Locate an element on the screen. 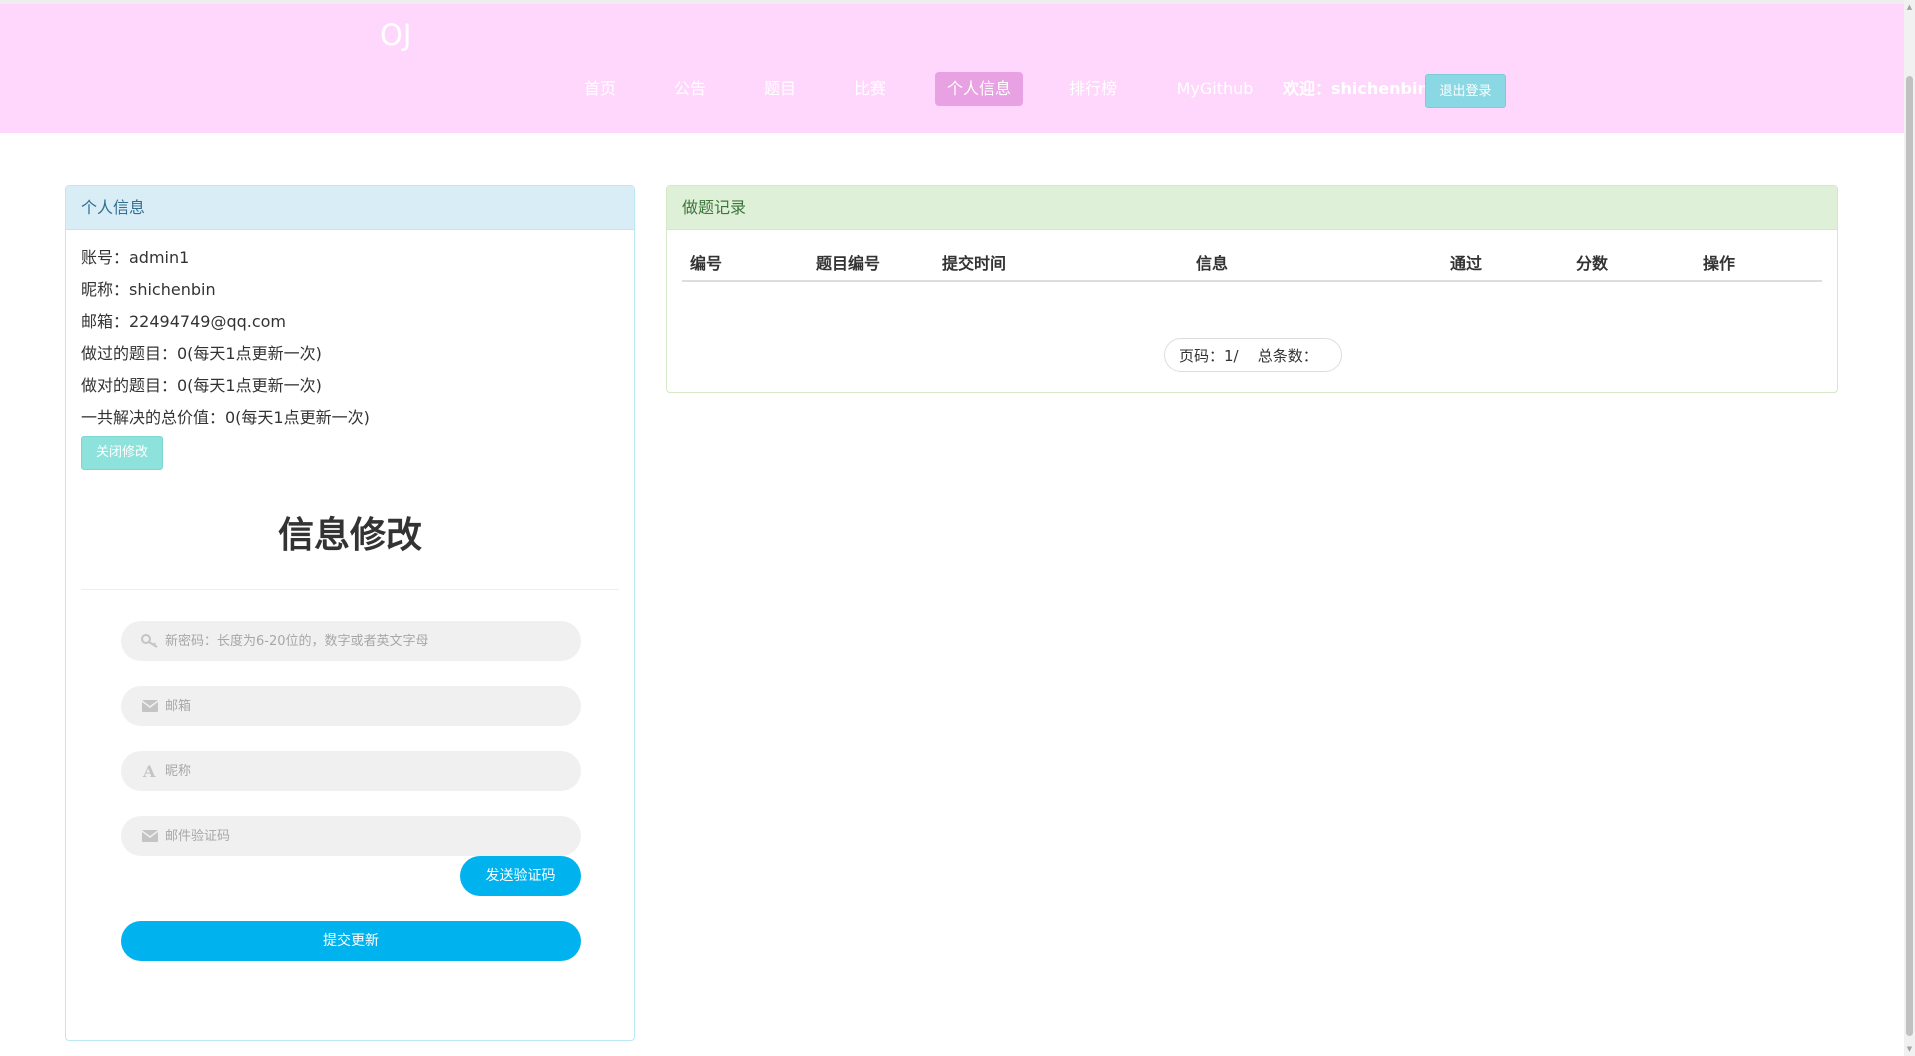 The image size is (1915, 1056). font-icon: A is located at coordinates (149, 771).